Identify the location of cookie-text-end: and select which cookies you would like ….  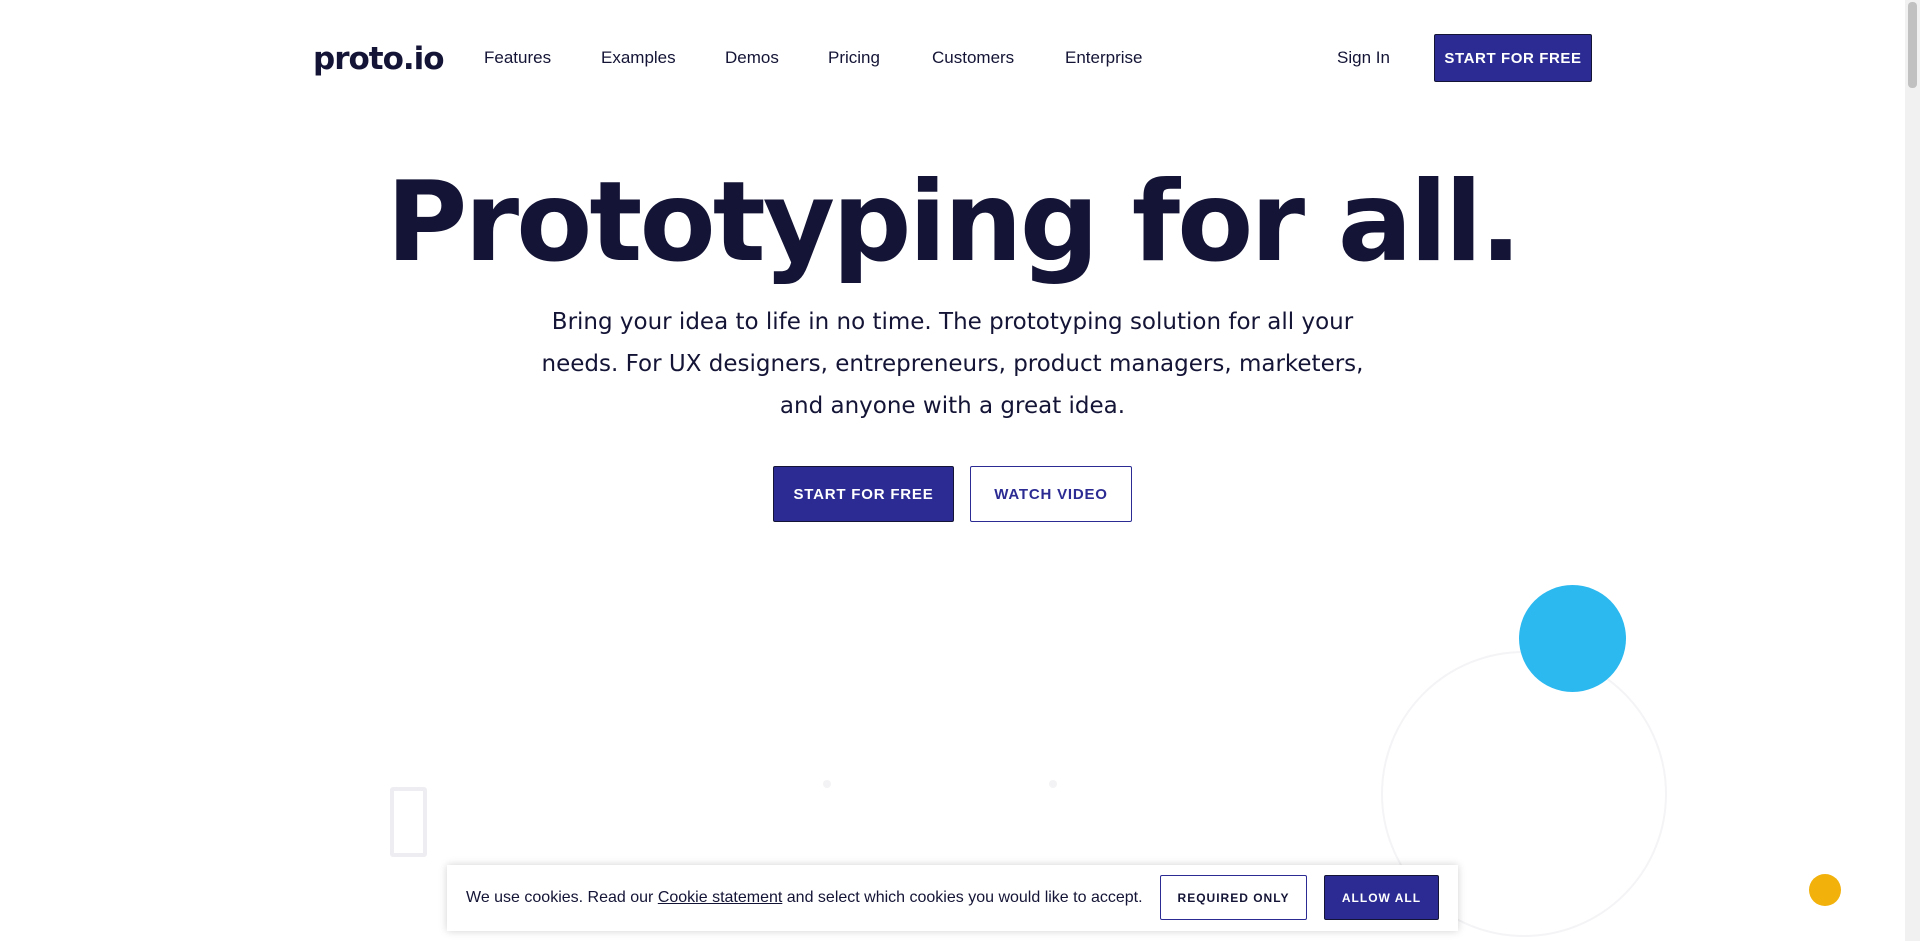
(962, 897).